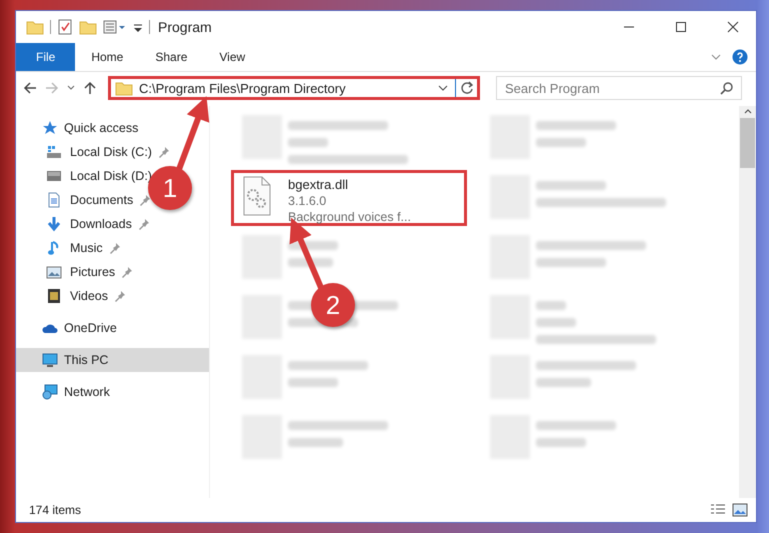 The height and width of the screenshot is (533, 769). Describe the element at coordinates (747, 302) in the screenshot. I see `scrollbar` at that location.